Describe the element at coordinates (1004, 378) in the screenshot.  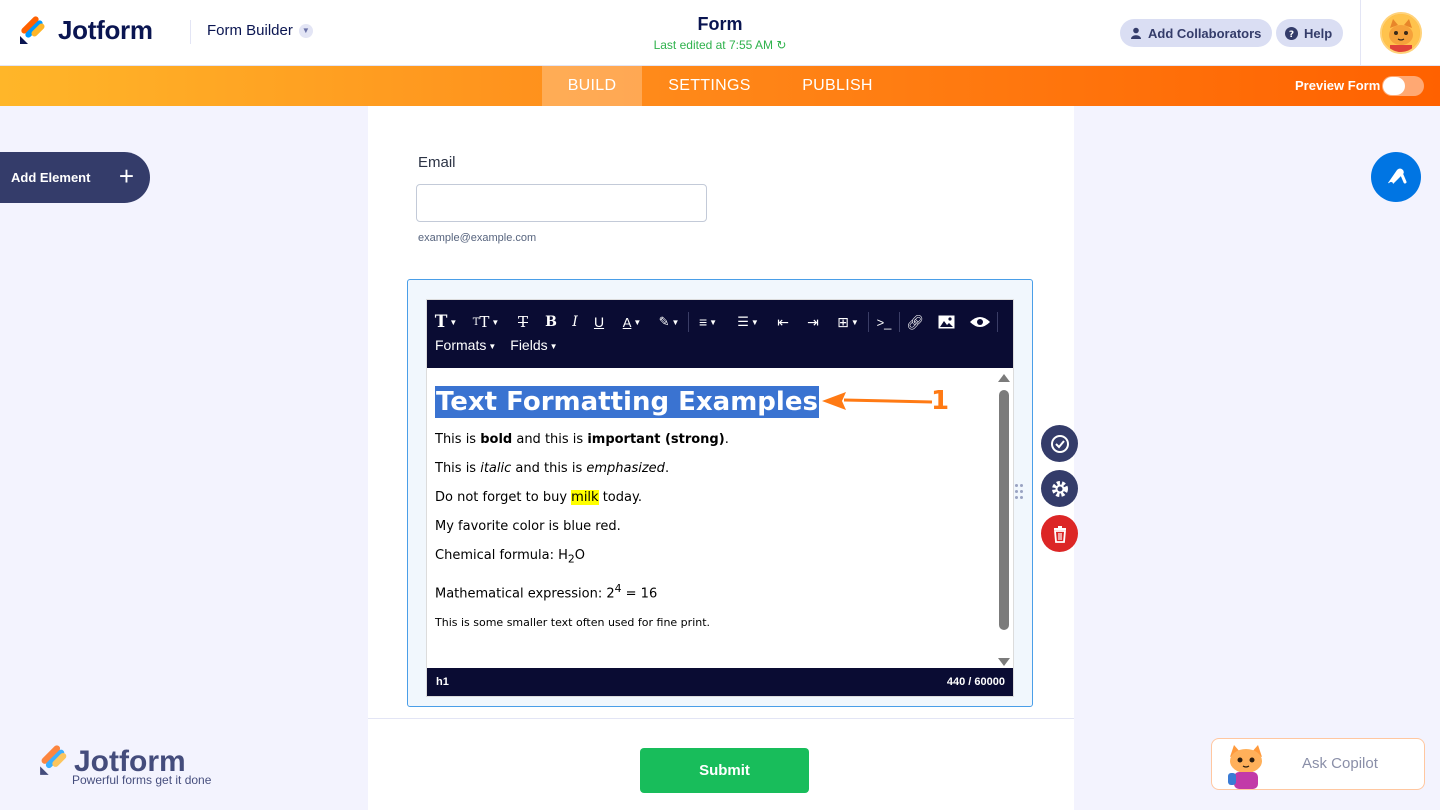
I see `scroll-up-icon` at that location.